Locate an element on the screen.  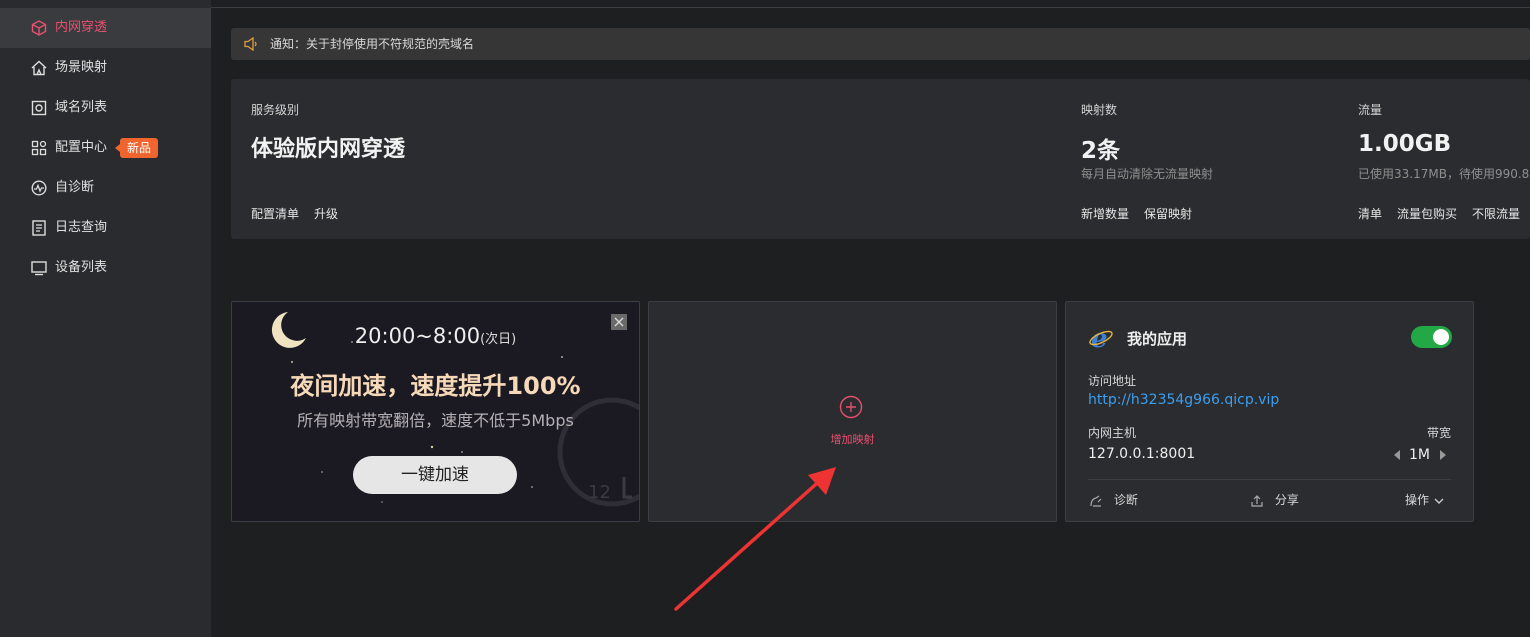
sidebar-item-label: 场景映射 is located at coordinates (81, 67).